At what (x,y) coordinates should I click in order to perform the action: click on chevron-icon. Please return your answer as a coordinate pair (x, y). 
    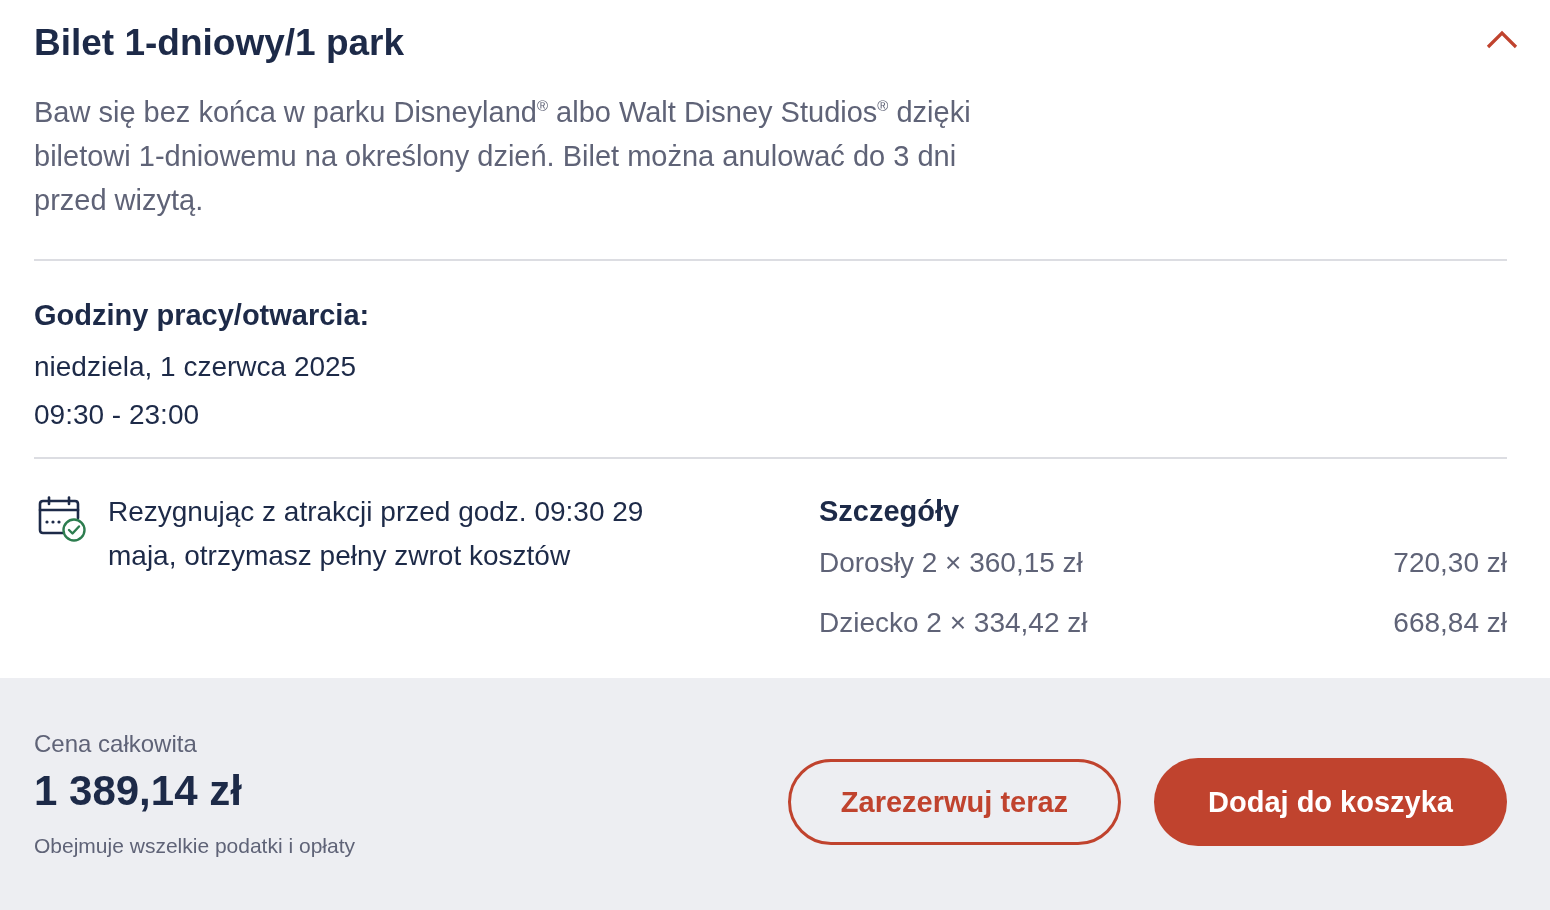
    Looking at the image, I should click on (1502, 39).